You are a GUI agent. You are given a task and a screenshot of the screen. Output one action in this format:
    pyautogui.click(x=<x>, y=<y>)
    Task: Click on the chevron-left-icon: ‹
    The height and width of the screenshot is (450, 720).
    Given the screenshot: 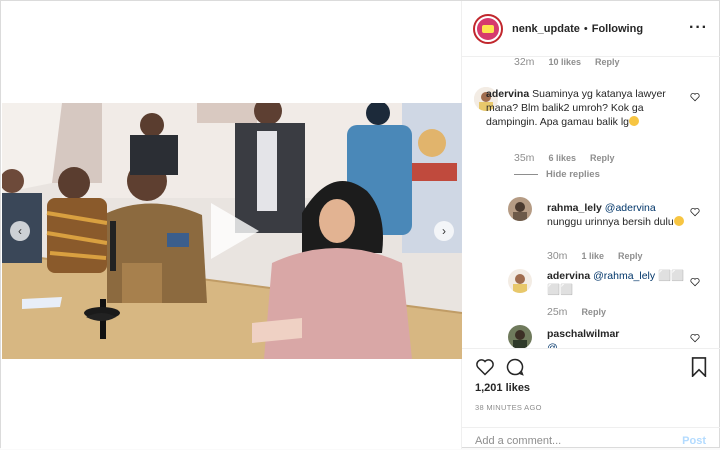 What is the action you would take?
    pyautogui.click(x=20, y=231)
    